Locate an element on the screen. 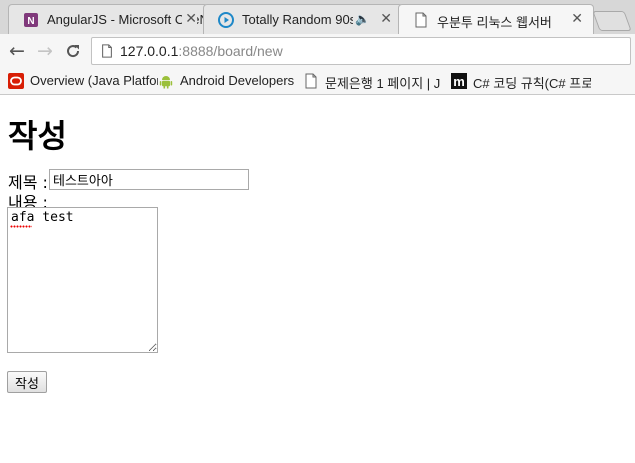 This screenshot has height=463, width=635. submit-button: 작성 is located at coordinates (27, 382).